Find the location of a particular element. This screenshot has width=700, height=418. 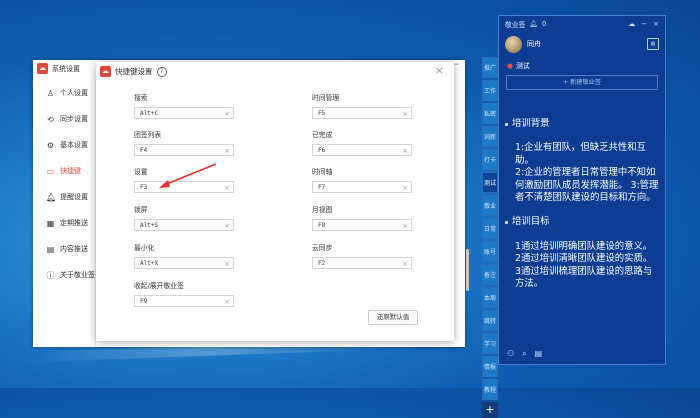

tab-category: 打卡 is located at coordinates (490, 159).